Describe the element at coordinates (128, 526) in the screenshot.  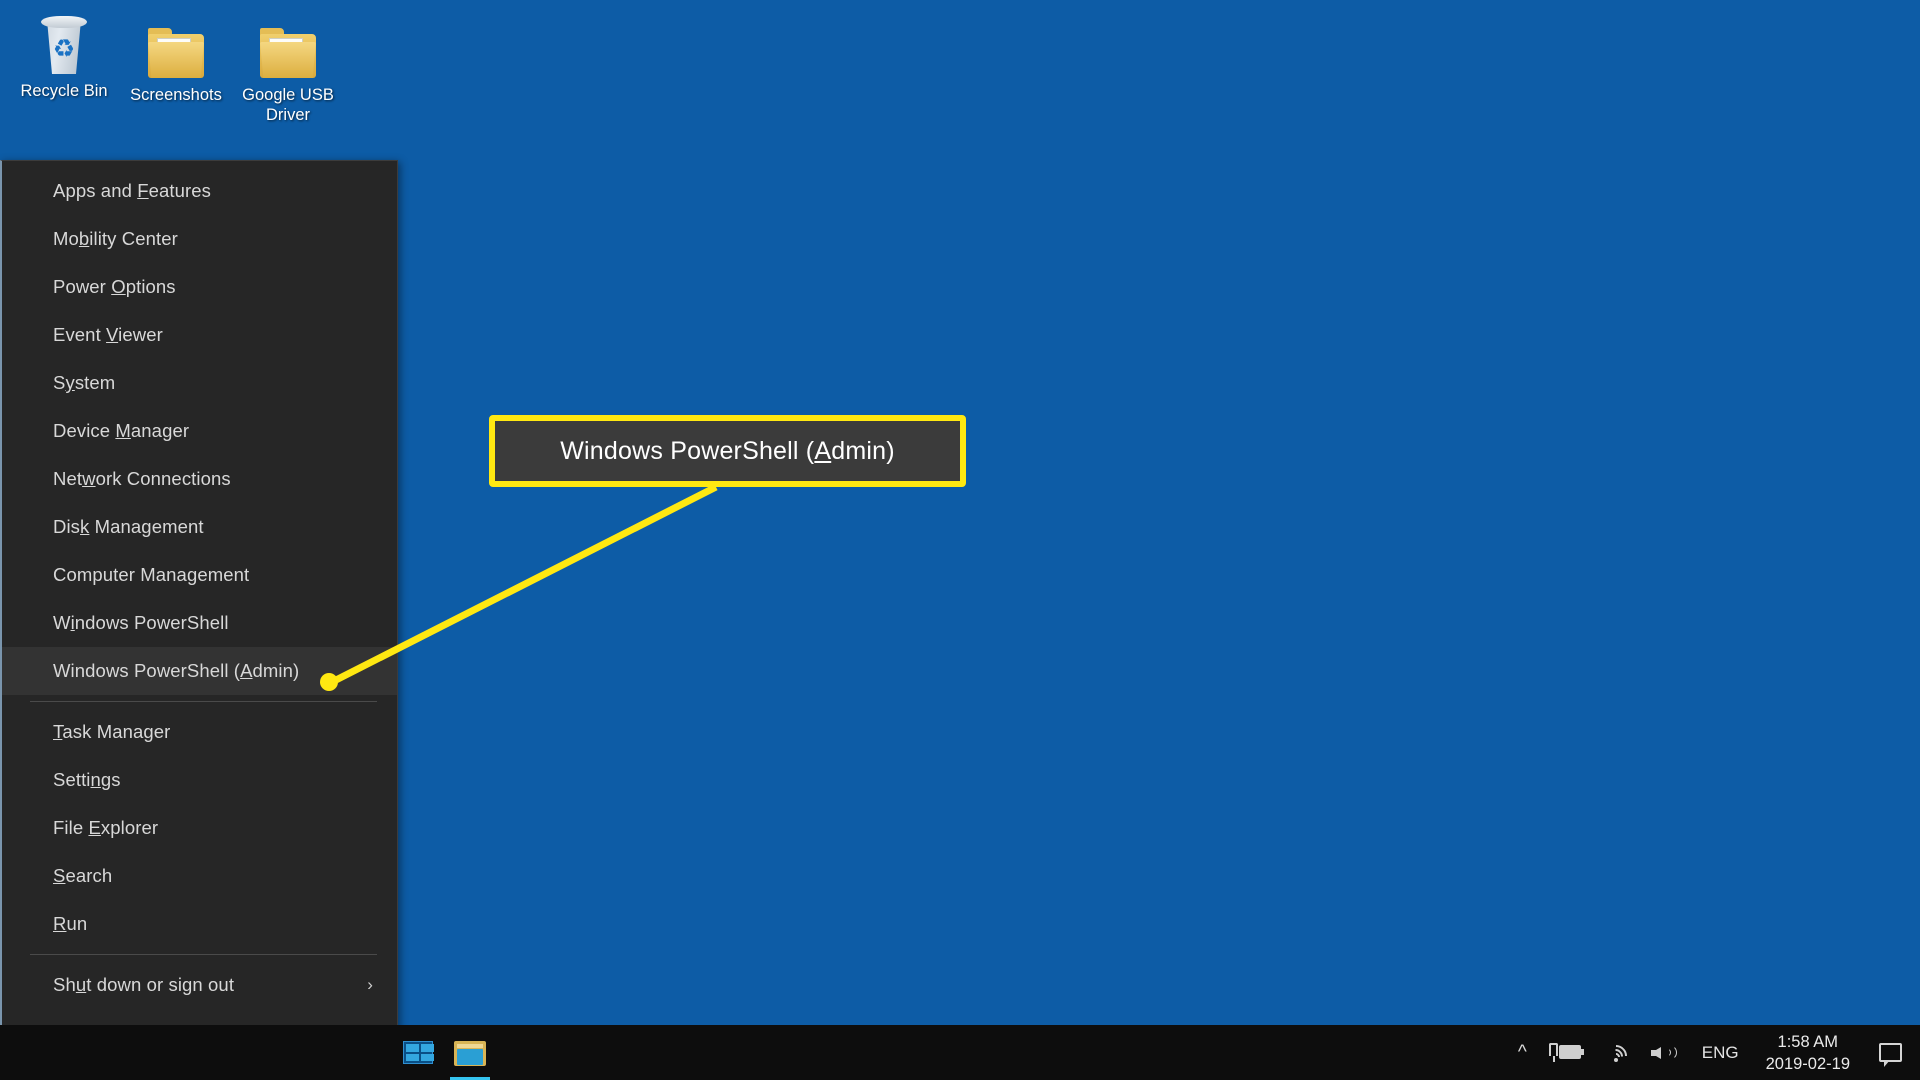
I see `menu-item-label: Disk Management` at that location.